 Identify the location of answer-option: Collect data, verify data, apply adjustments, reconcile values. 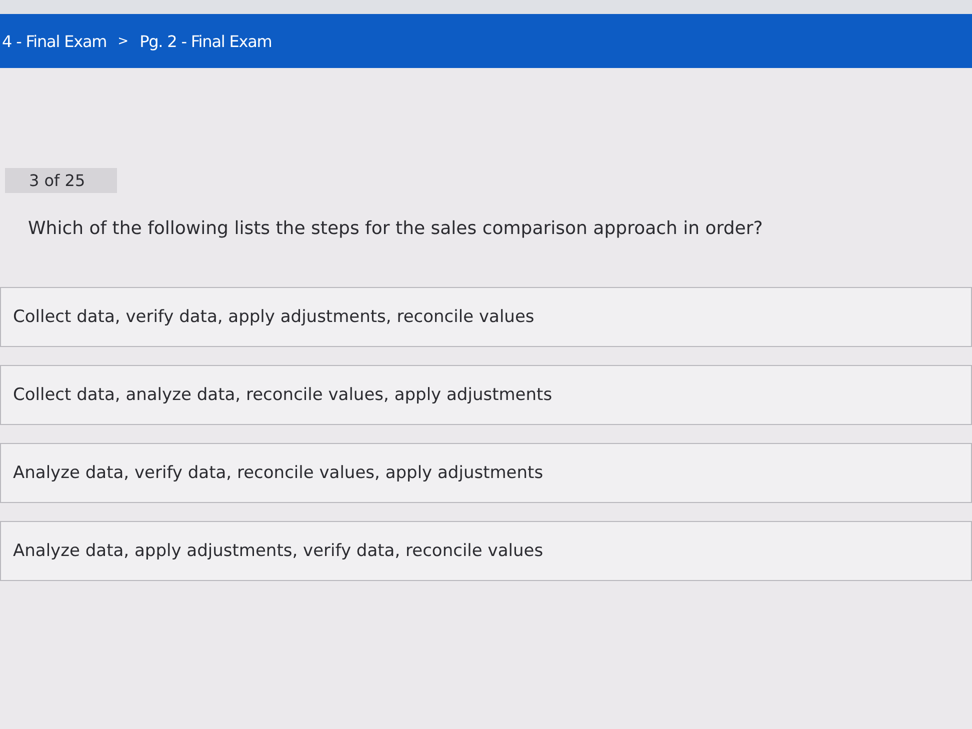
(486, 317).